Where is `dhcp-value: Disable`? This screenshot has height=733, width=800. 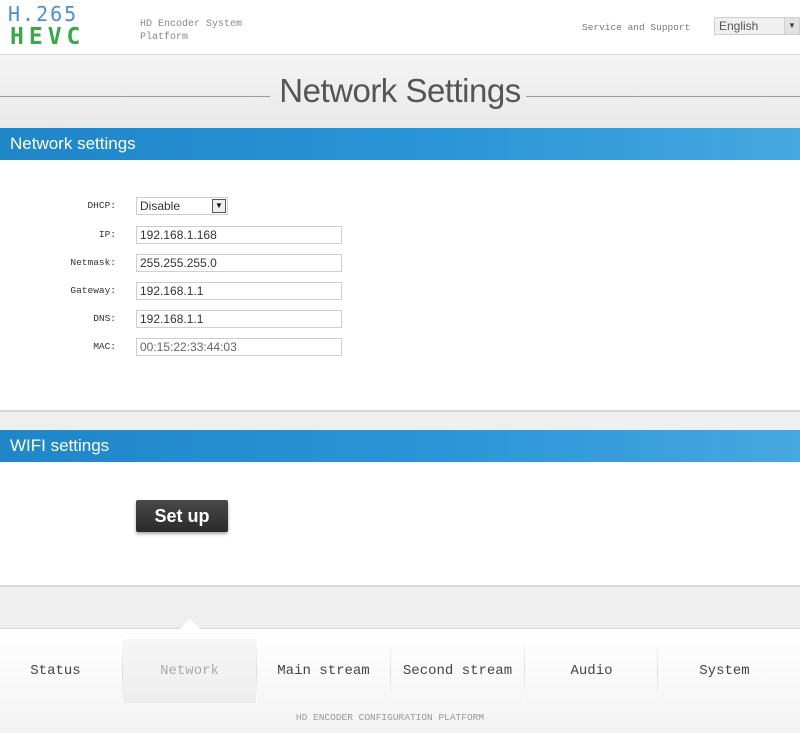 dhcp-value: Disable is located at coordinates (160, 206).